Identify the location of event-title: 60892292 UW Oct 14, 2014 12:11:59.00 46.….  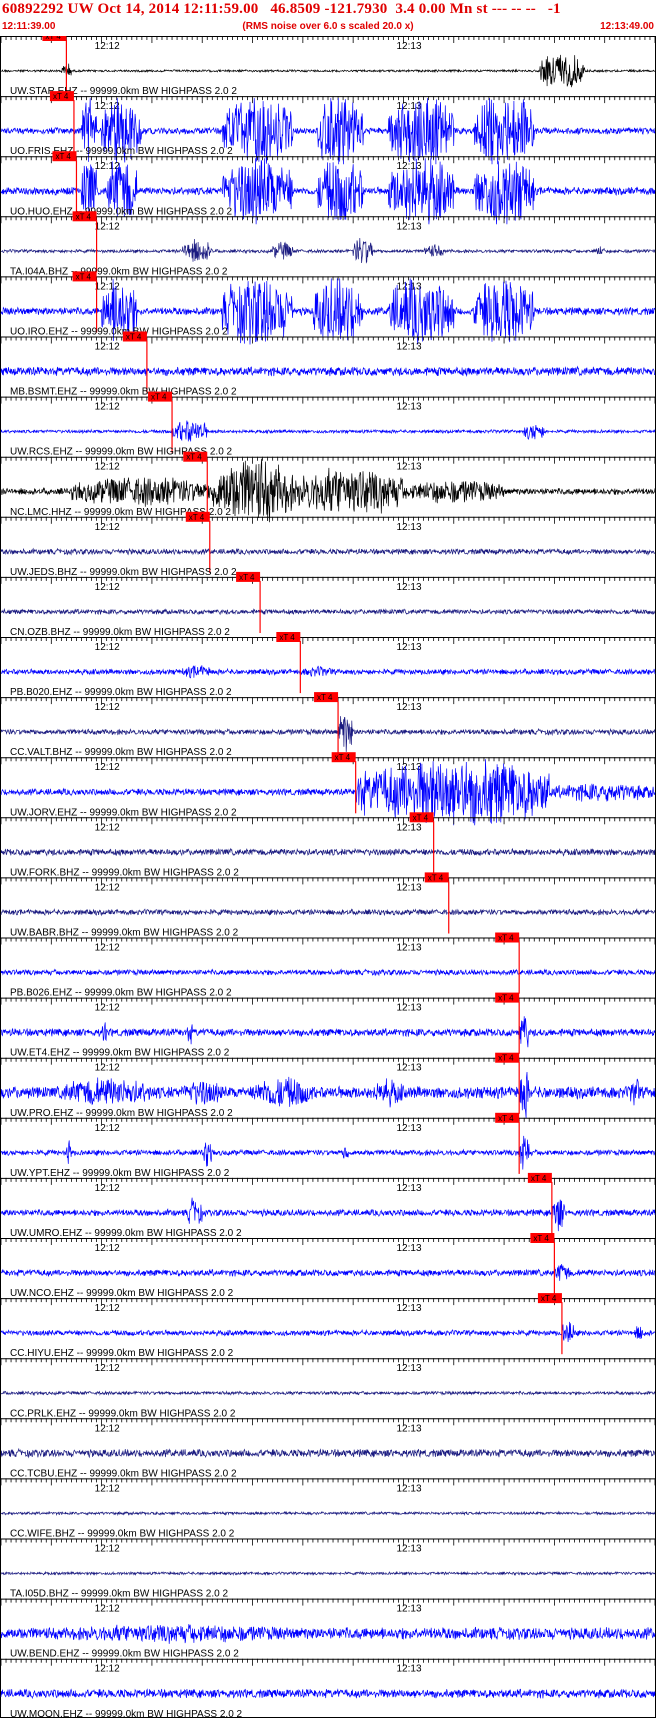
(281, 9).